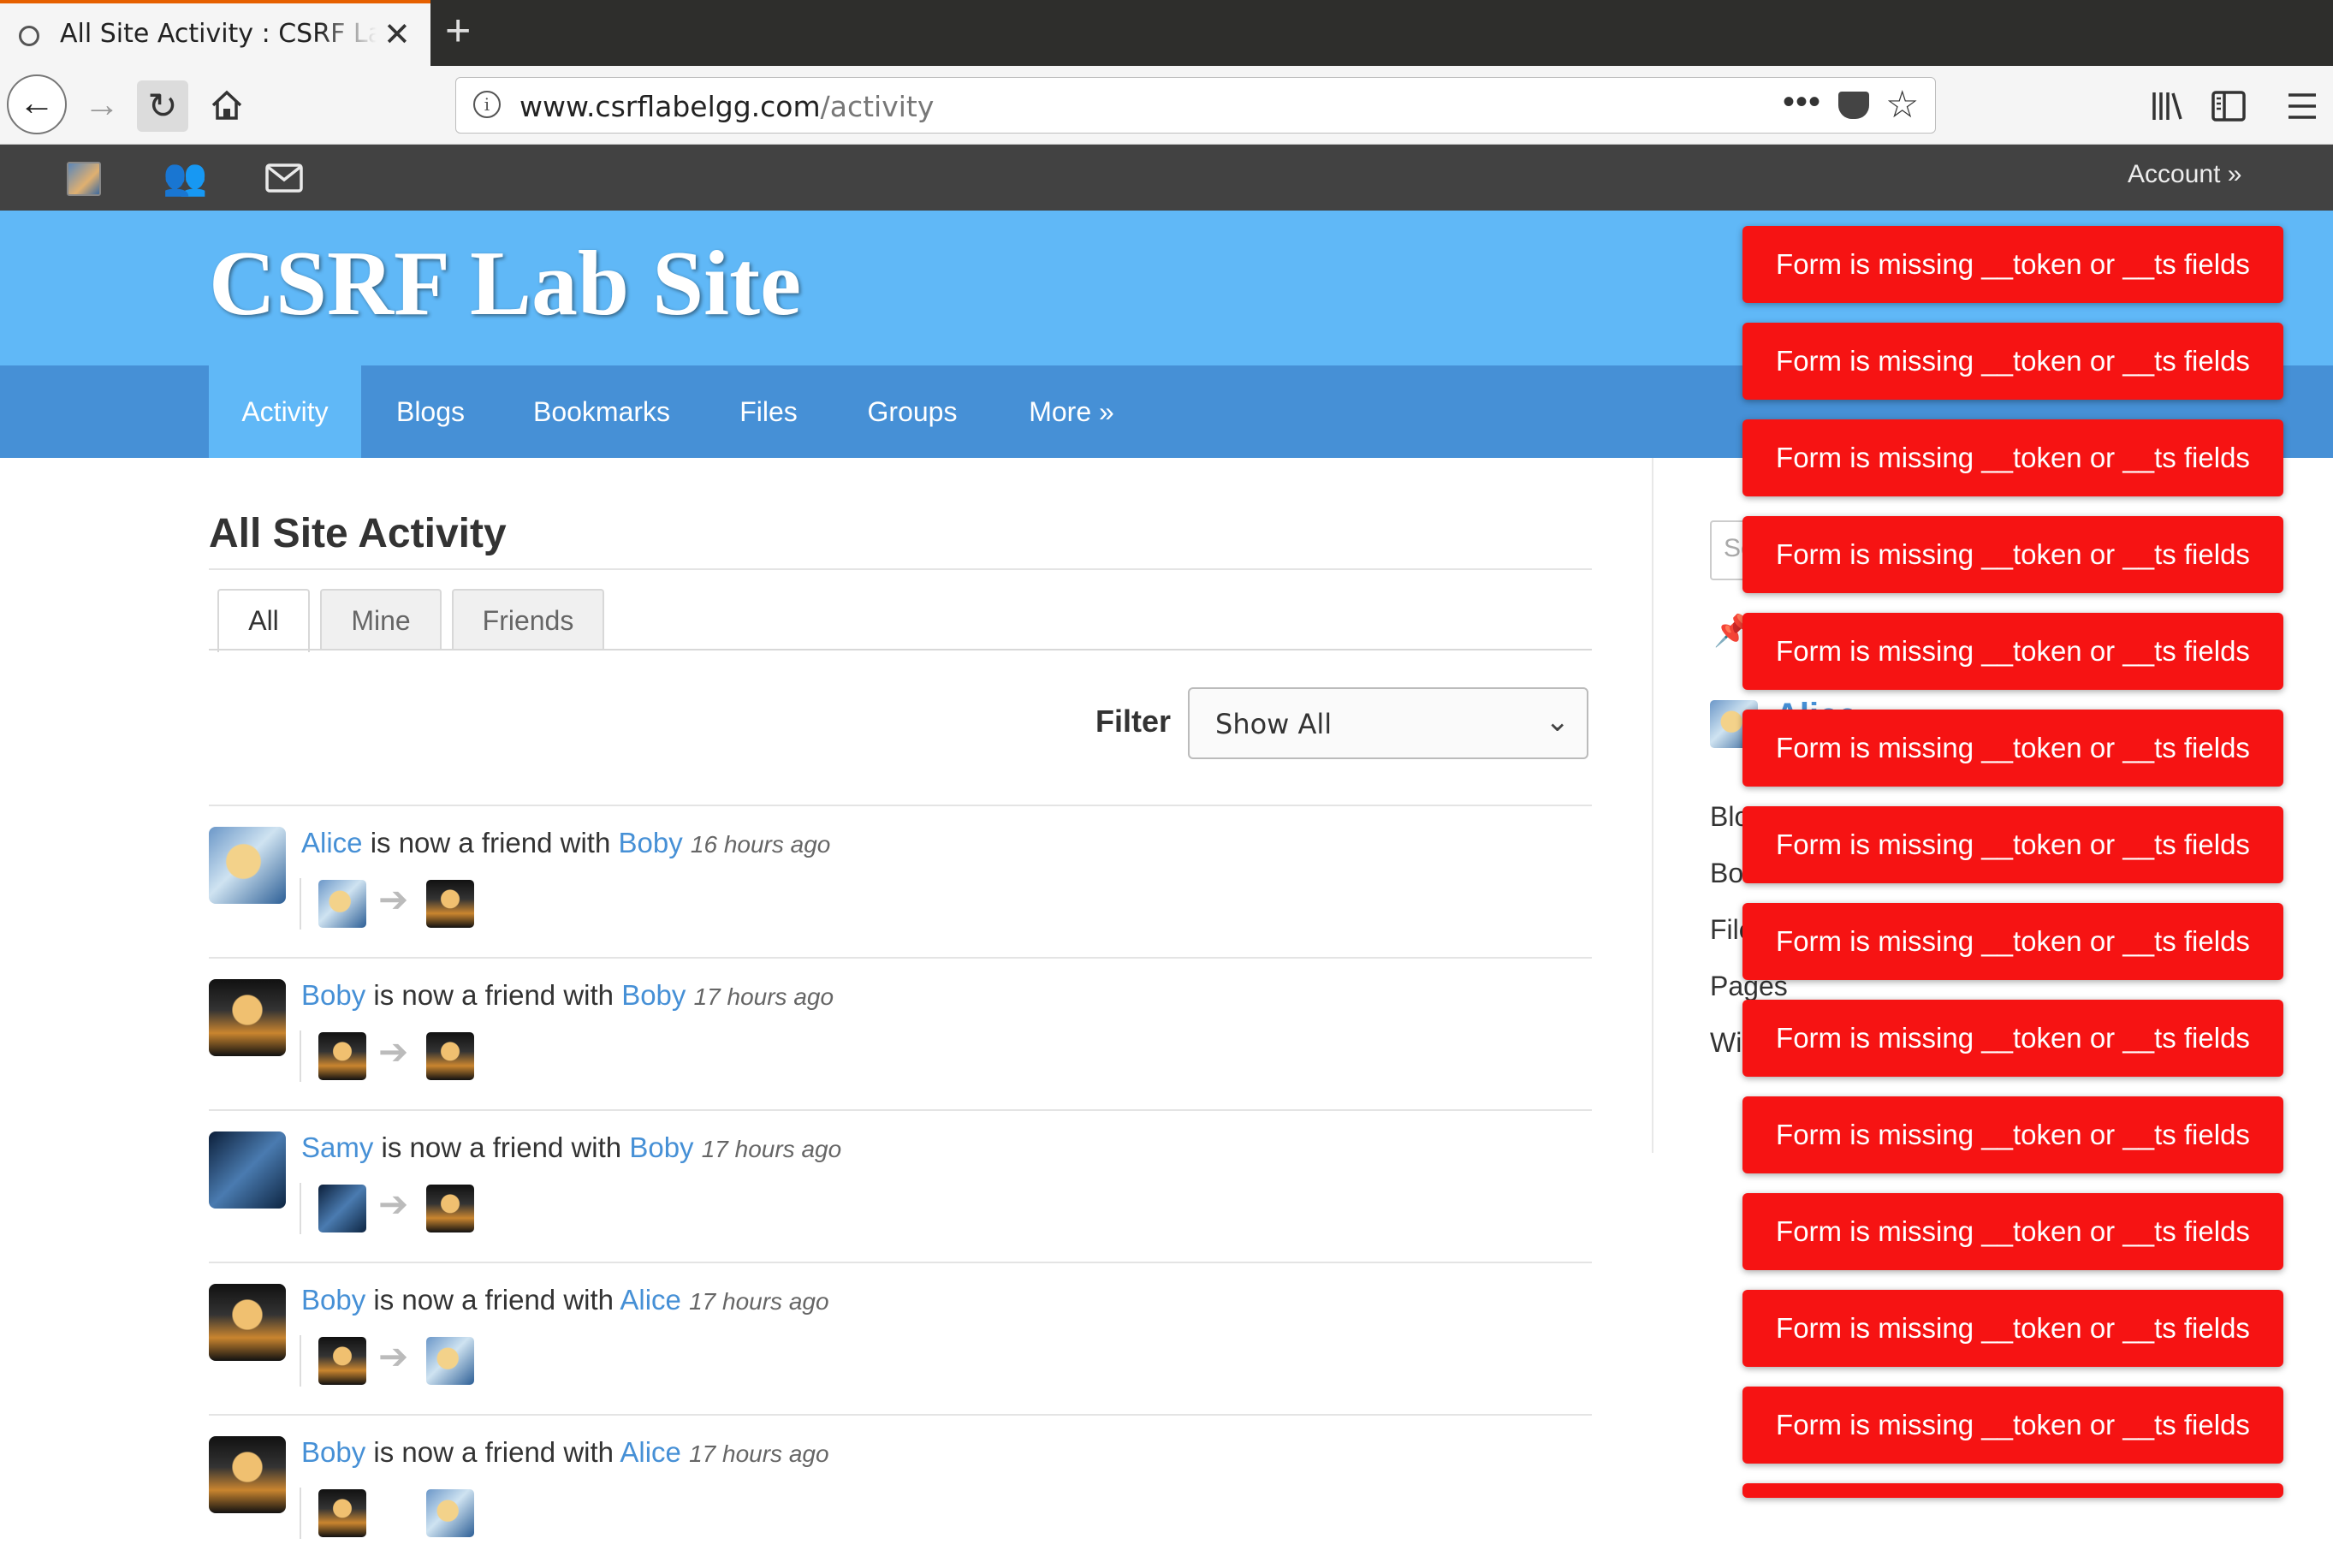 The height and width of the screenshot is (1568, 2333). I want to click on page-title: All Site Activity, so click(358, 533).